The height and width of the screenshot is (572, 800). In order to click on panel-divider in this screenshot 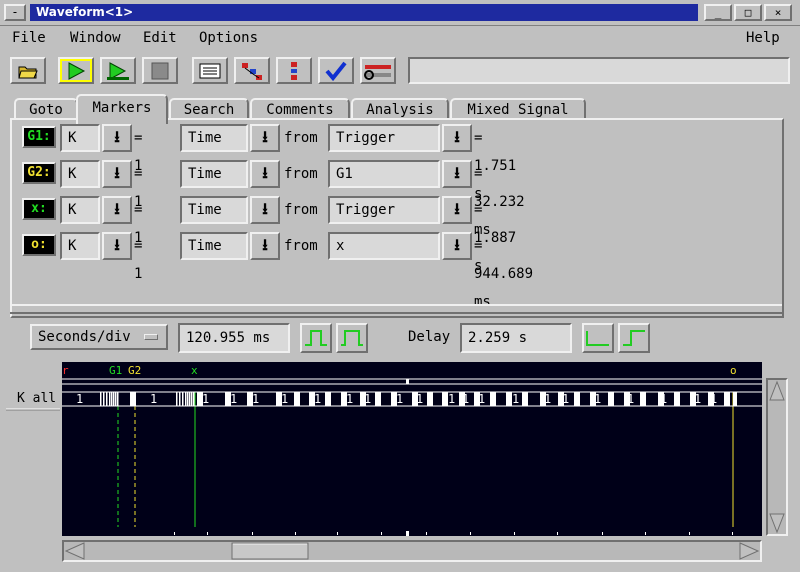, I will do `click(396, 309)`.